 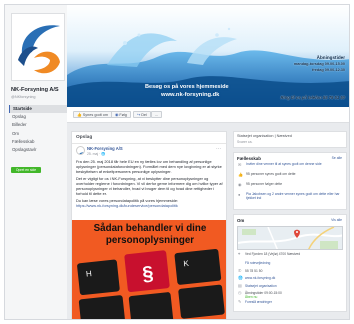 What do you see at coordinates (35, 90) in the screenshot?
I see `page-name: NK-Forsyning A/S` at bounding box center [35, 90].